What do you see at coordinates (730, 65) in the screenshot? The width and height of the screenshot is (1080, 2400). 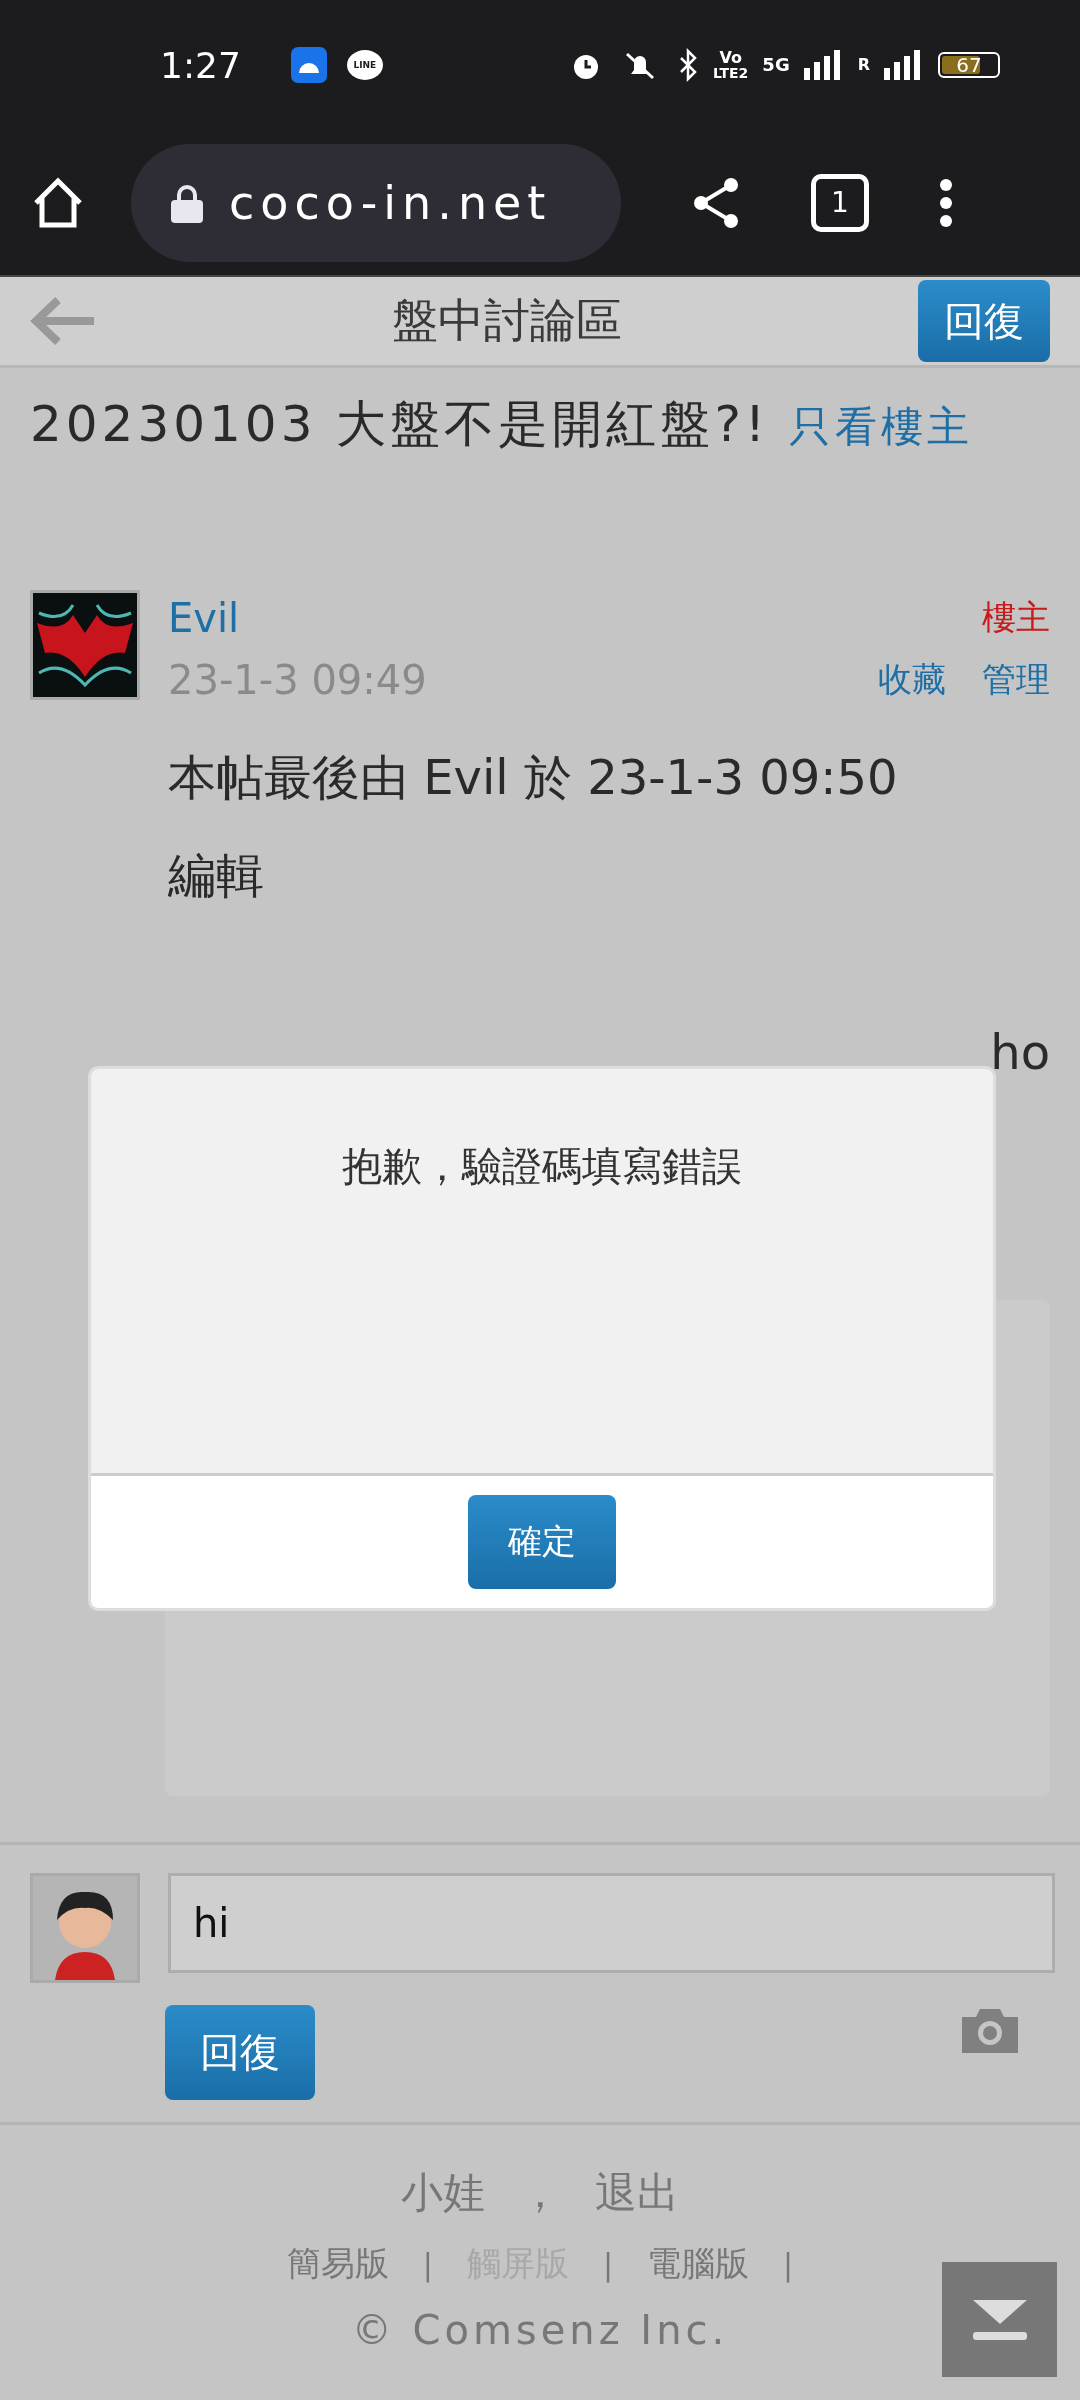 I see `volte-indicator: Vo LTE2` at bounding box center [730, 65].